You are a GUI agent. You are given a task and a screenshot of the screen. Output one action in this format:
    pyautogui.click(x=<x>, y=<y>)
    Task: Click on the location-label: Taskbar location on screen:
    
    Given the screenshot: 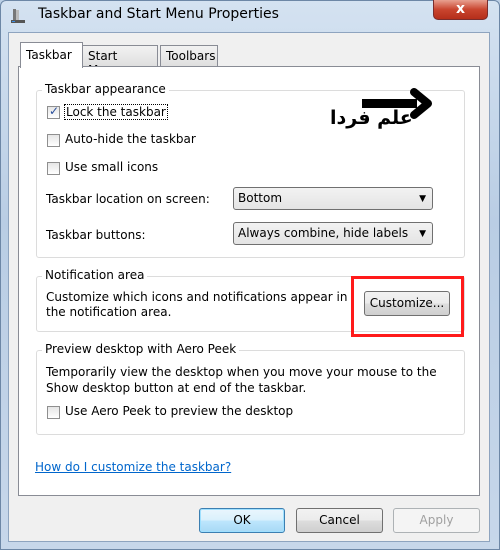 What is the action you would take?
    pyautogui.click(x=128, y=199)
    